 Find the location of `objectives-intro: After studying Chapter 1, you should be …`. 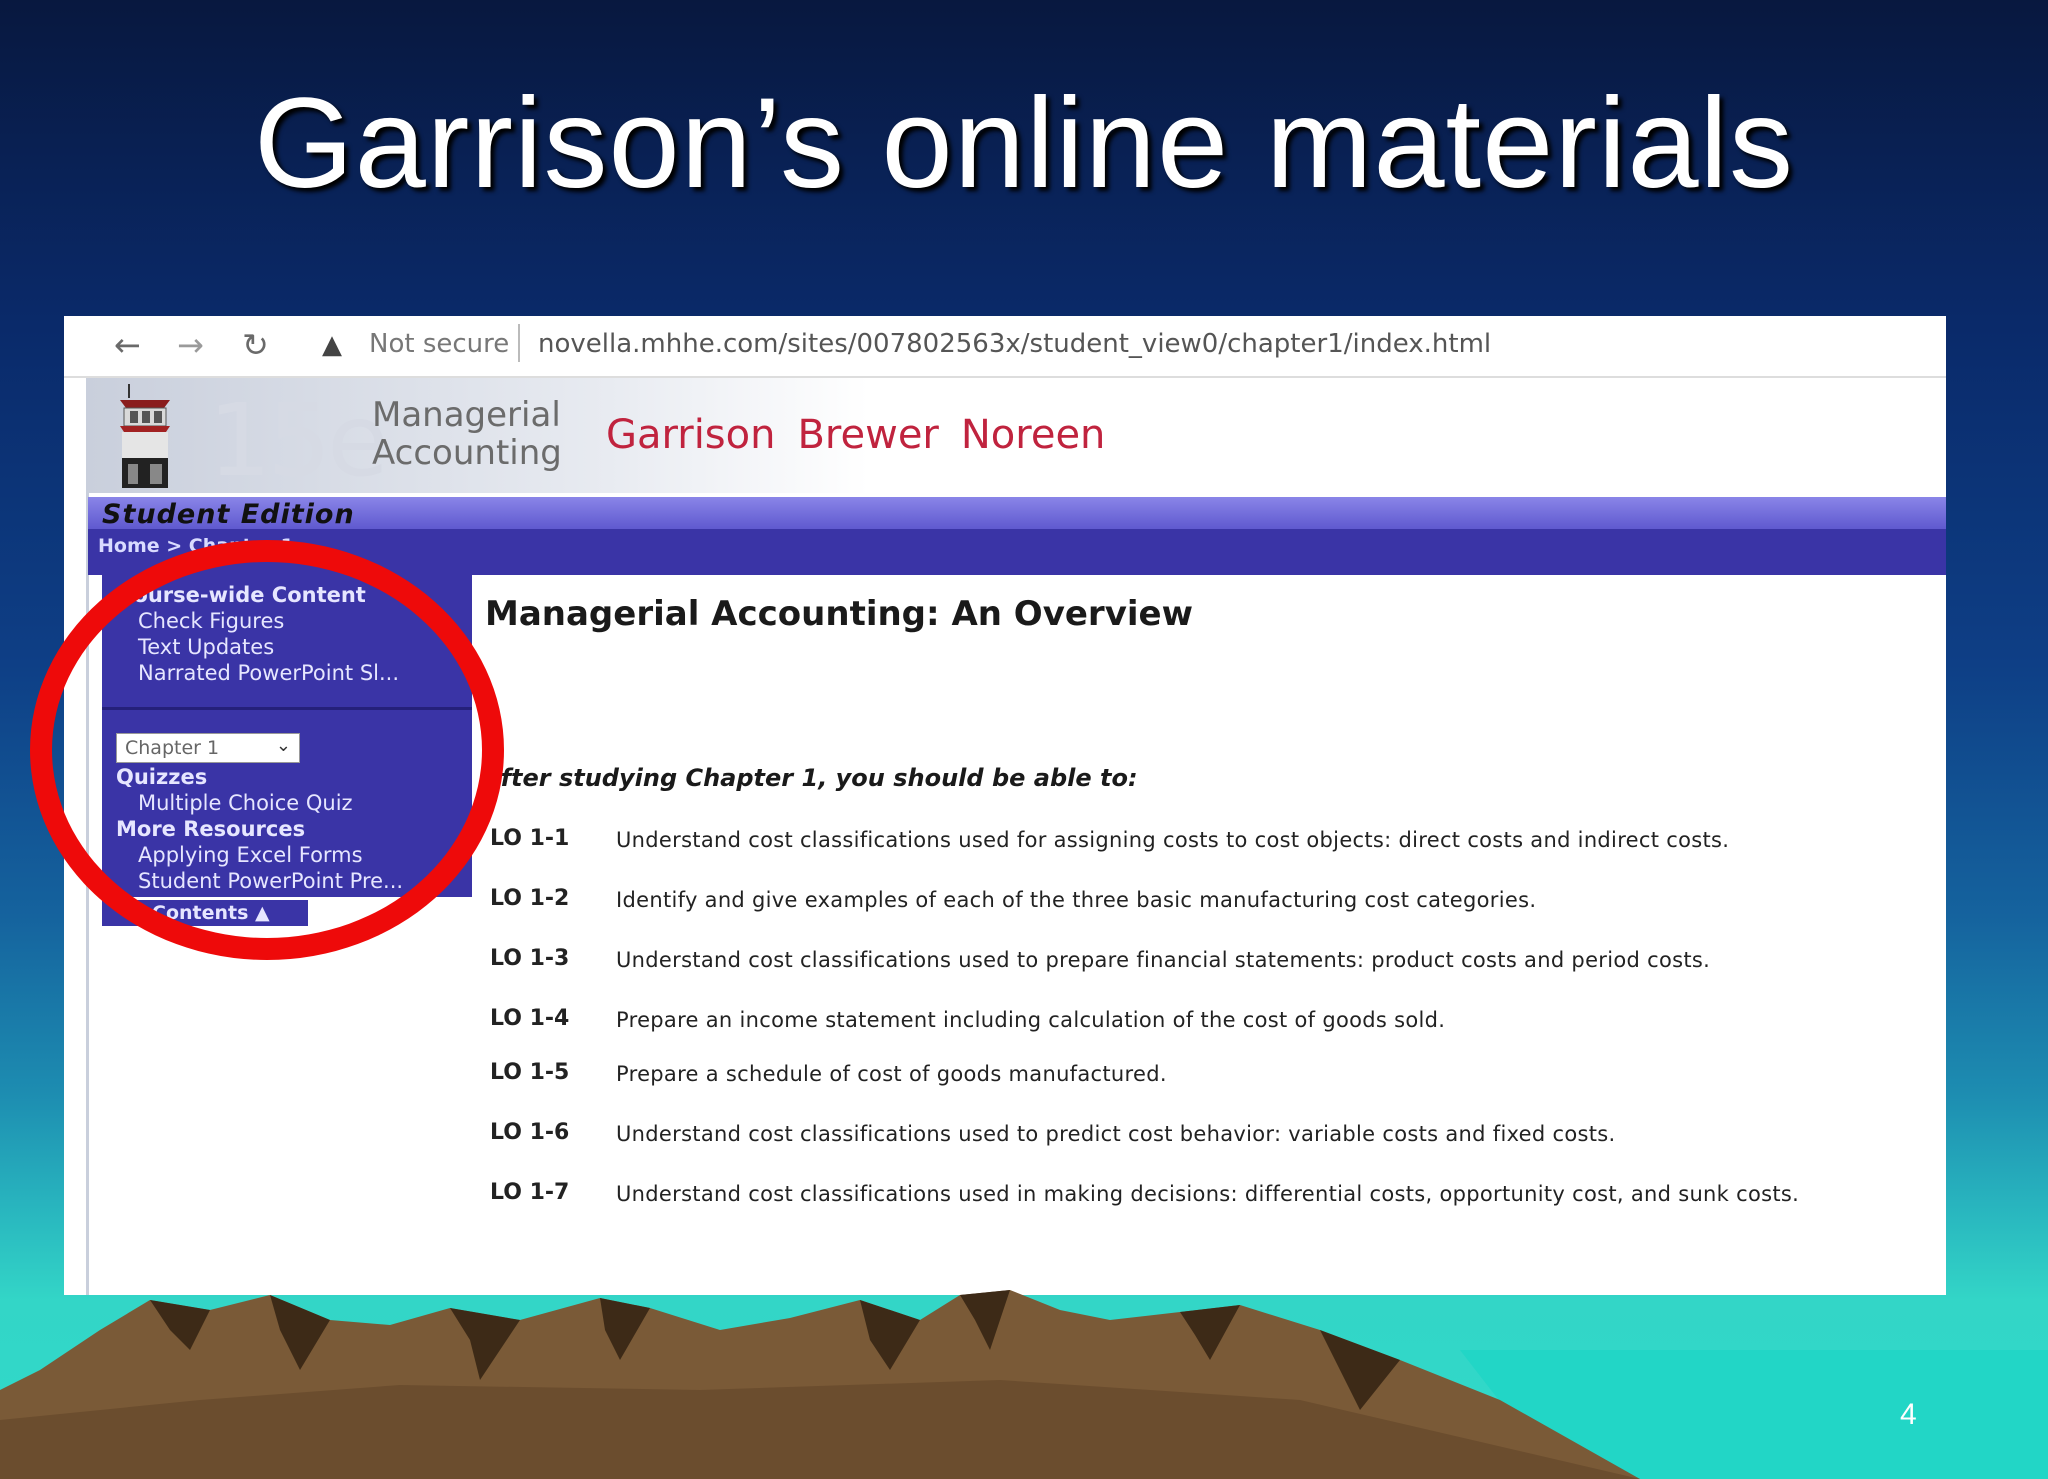

objectives-intro: After studying Chapter 1, you should be … is located at coordinates (810, 778).